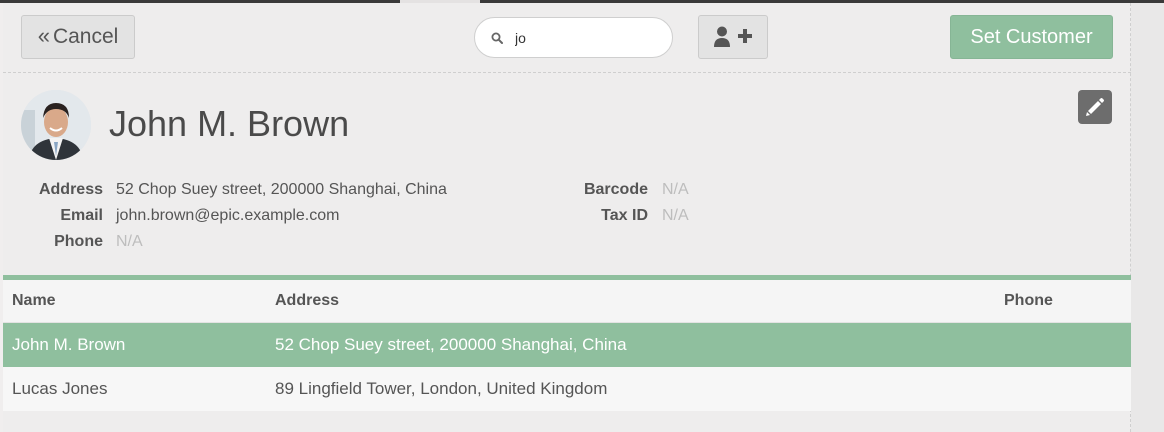 This screenshot has height=432, width=1164. Describe the element at coordinates (675, 189) in the screenshot. I see `barcode-value: N/A` at that location.